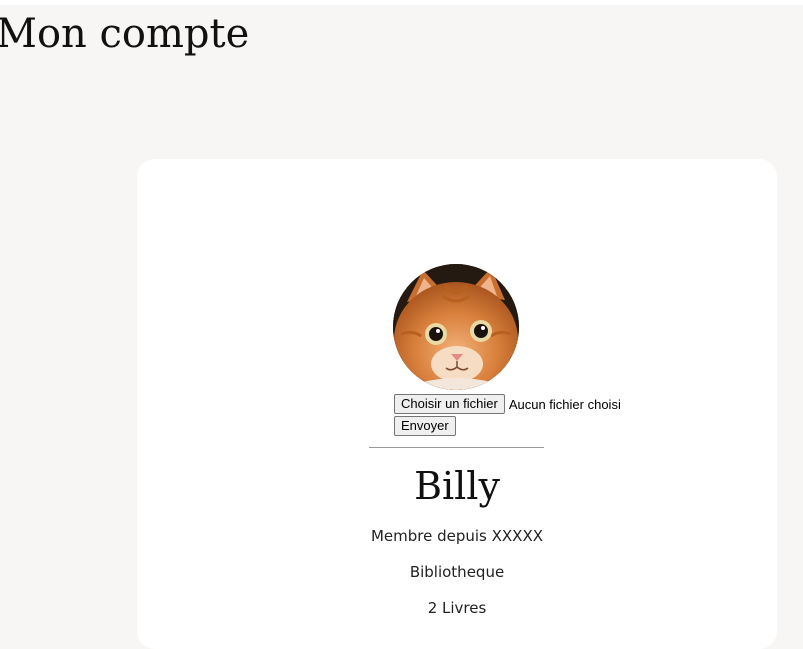  What do you see at coordinates (456, 447) in the screenshot?
I see `divider` at bounding box center [456, 447].